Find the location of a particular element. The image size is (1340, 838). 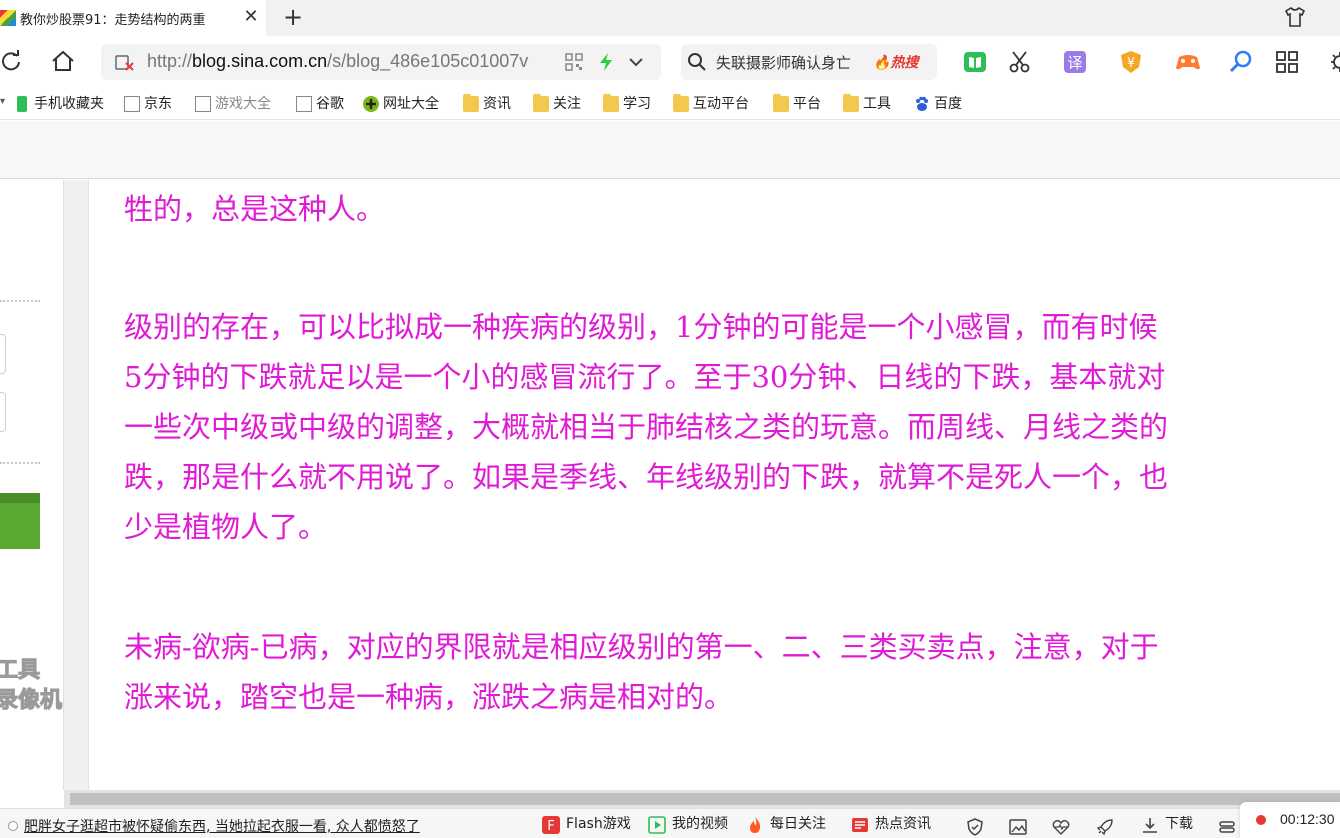

new-tab-button: + is located at coordinates (293, 17).